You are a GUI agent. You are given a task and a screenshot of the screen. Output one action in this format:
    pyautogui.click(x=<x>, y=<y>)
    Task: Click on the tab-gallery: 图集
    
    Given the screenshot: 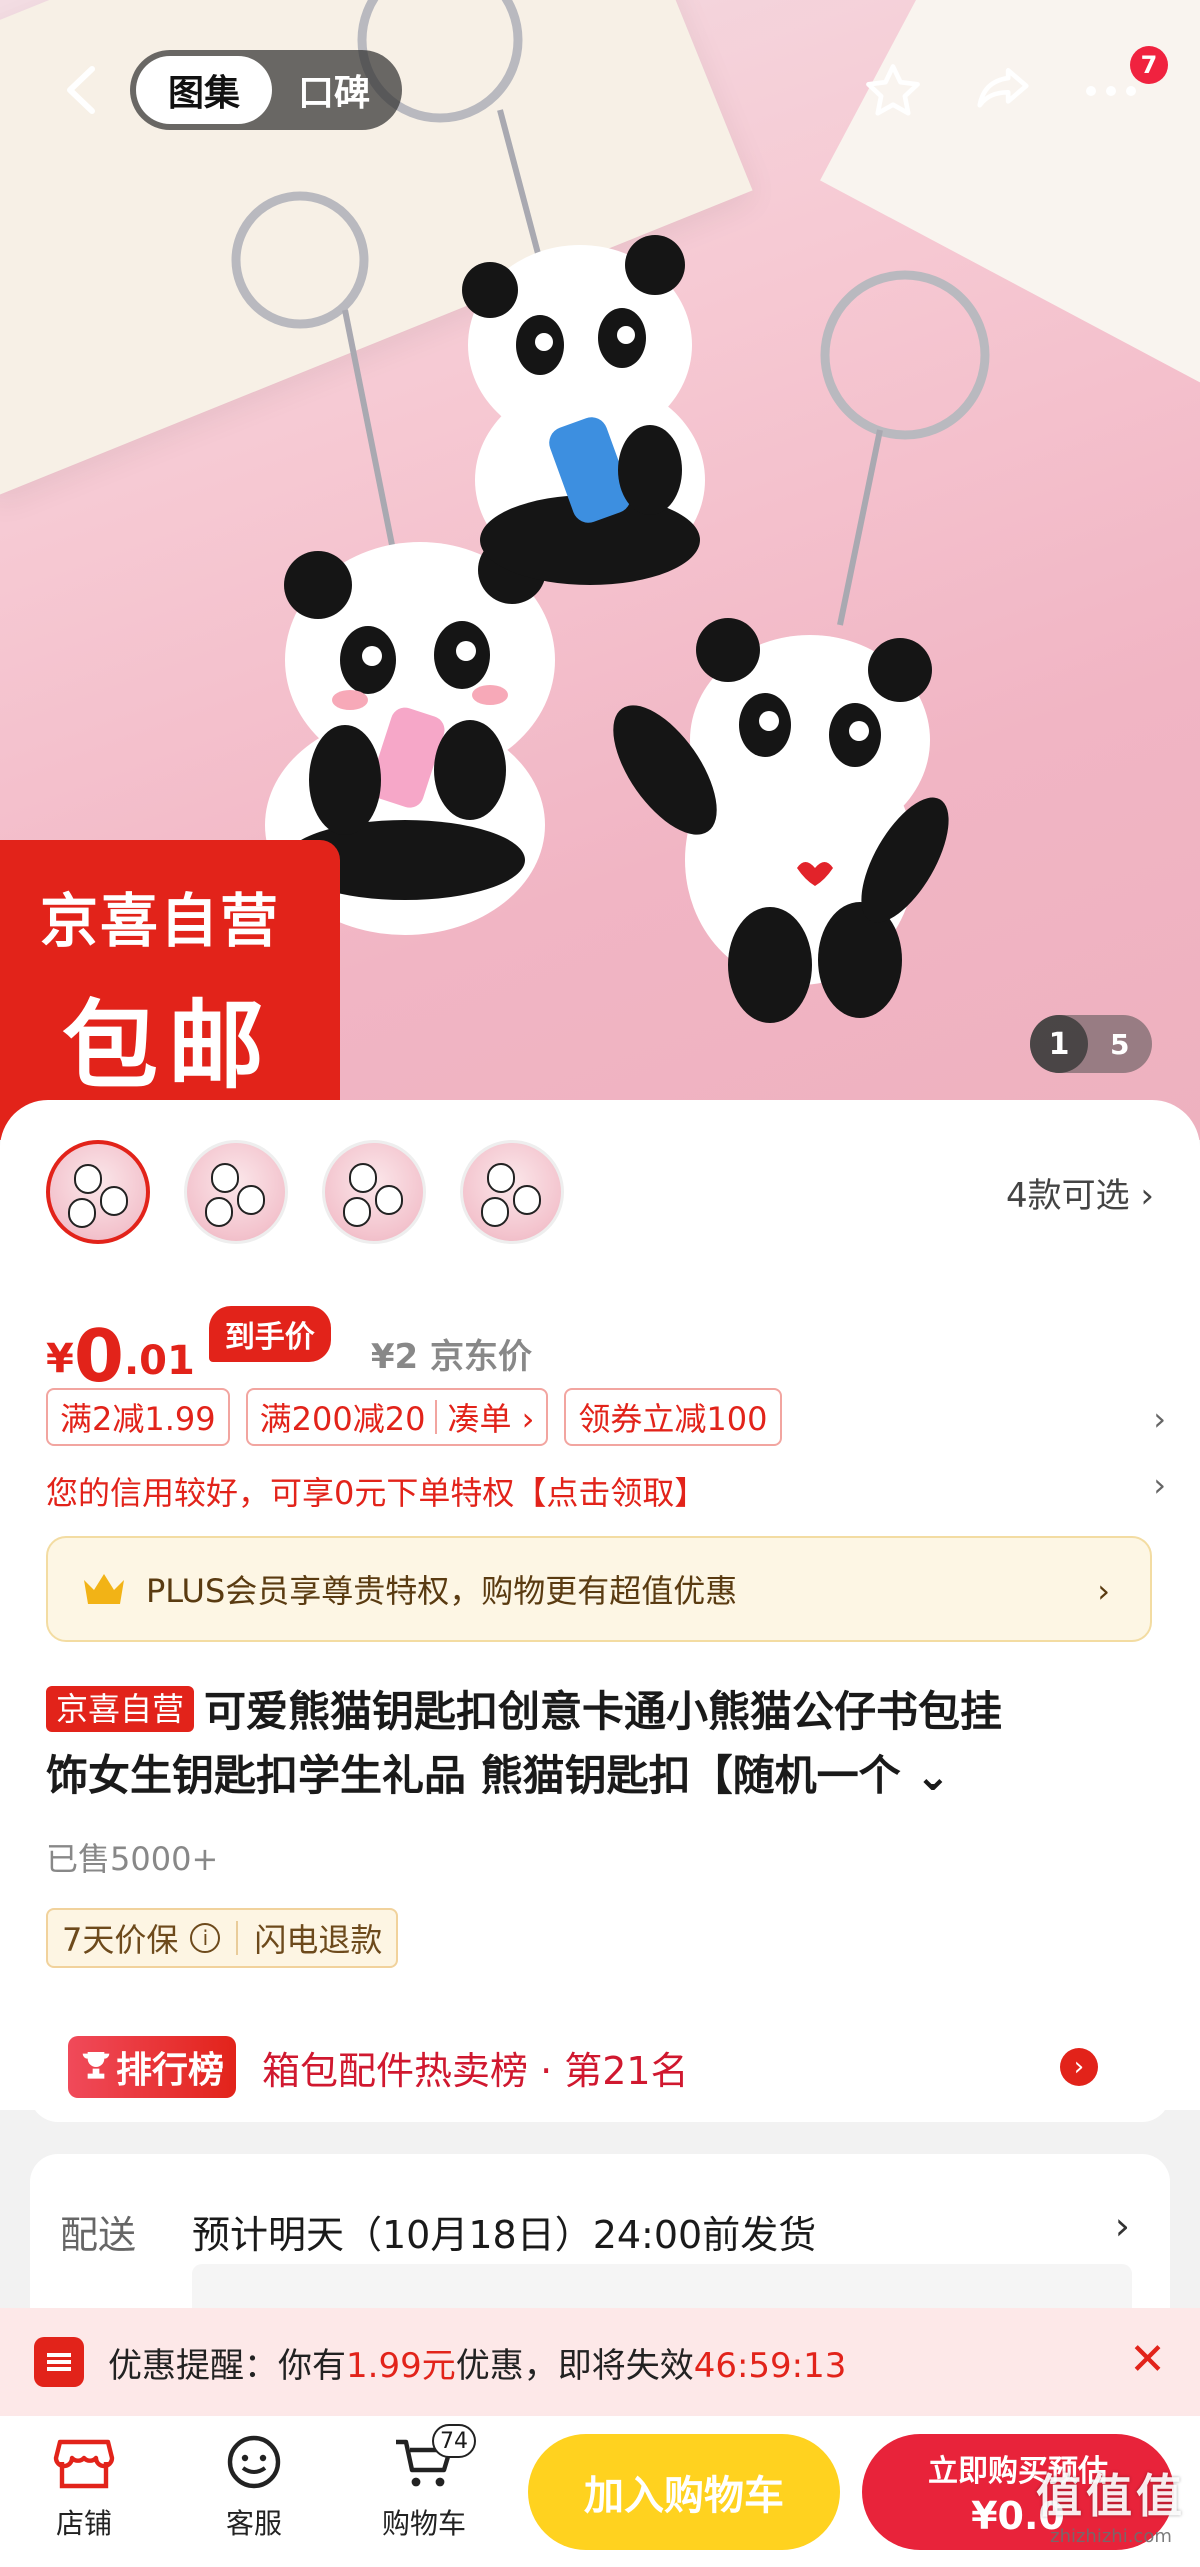 What is the action you would take?
    pyautogui.click(x=204, y=90)
    